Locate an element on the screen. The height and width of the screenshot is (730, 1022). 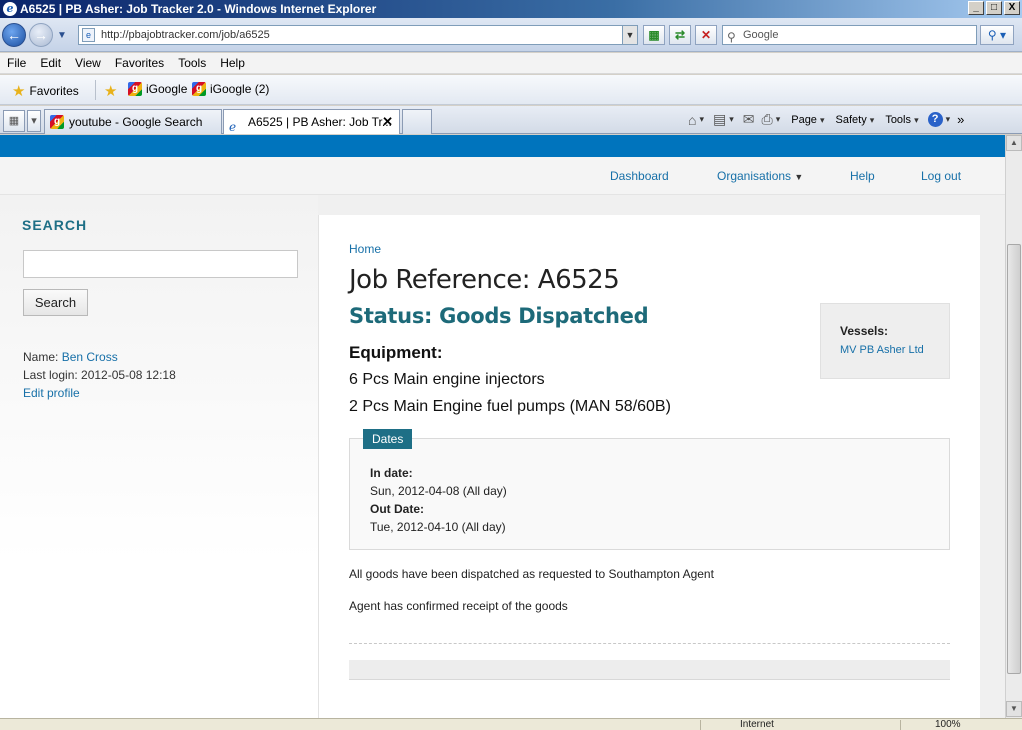
vessel-link: MV PB Asher Ltd is located at coordinates (894, 350).